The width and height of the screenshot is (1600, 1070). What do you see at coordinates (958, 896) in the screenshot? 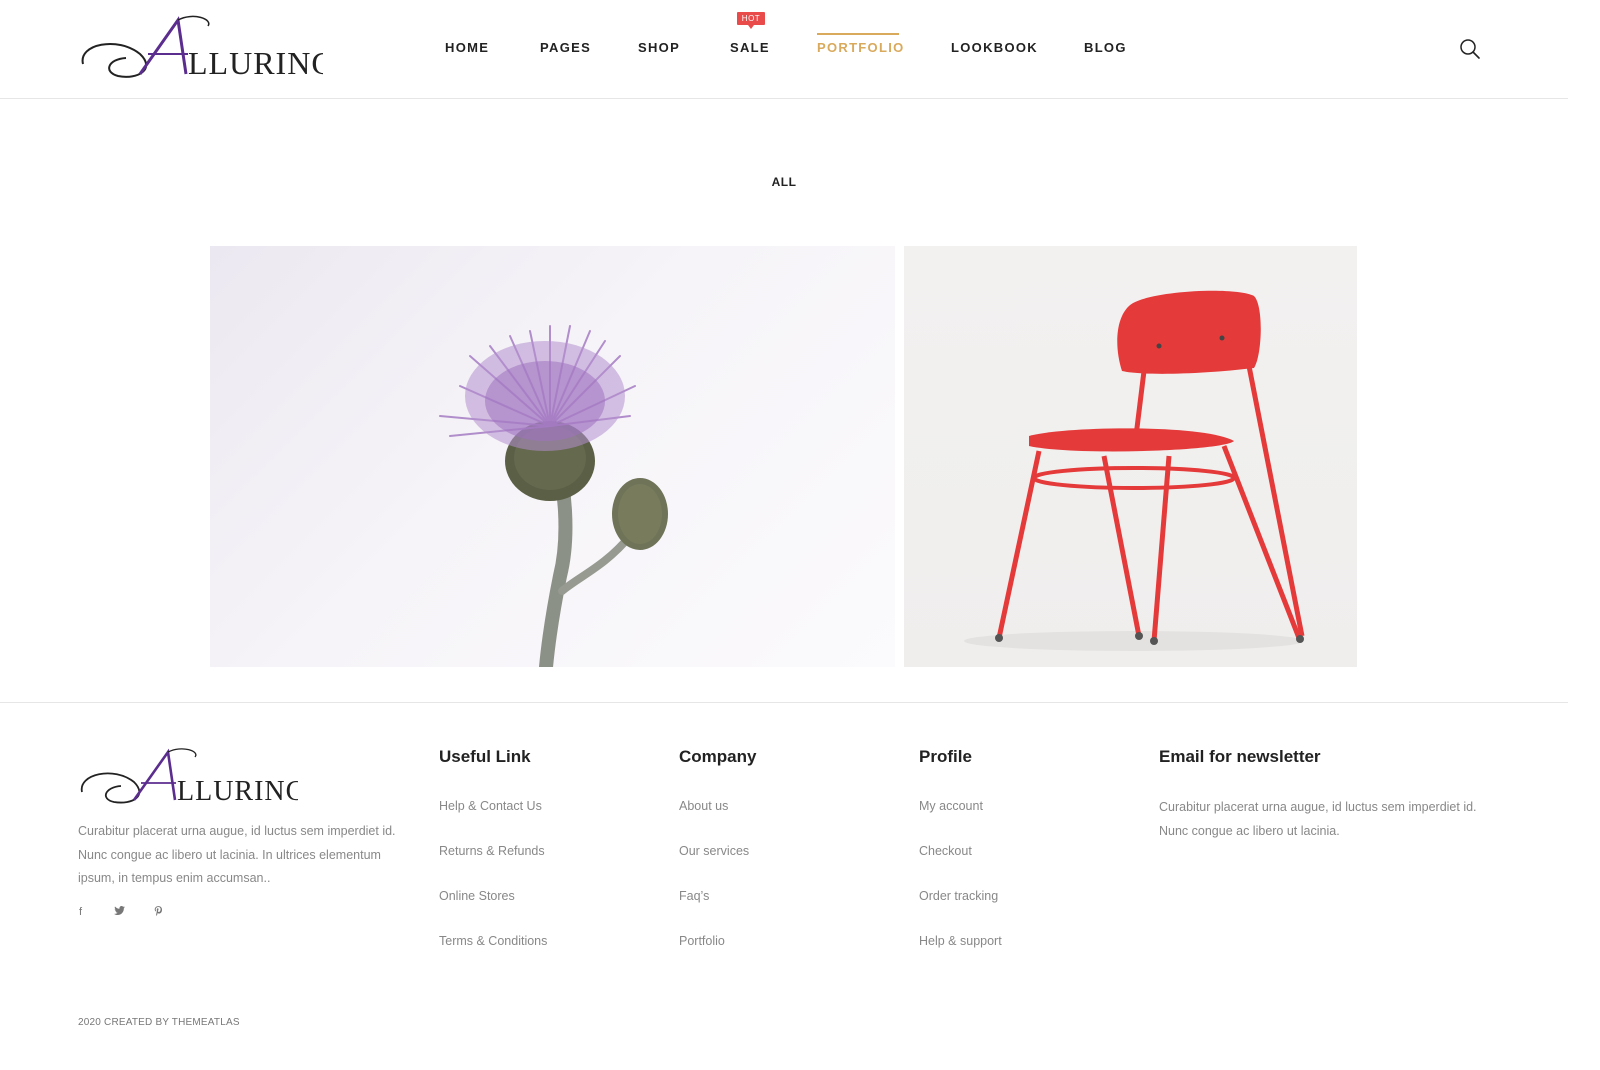
I see `footer-link-order-tracking: Order tracking` at bounding box center [958, 896].